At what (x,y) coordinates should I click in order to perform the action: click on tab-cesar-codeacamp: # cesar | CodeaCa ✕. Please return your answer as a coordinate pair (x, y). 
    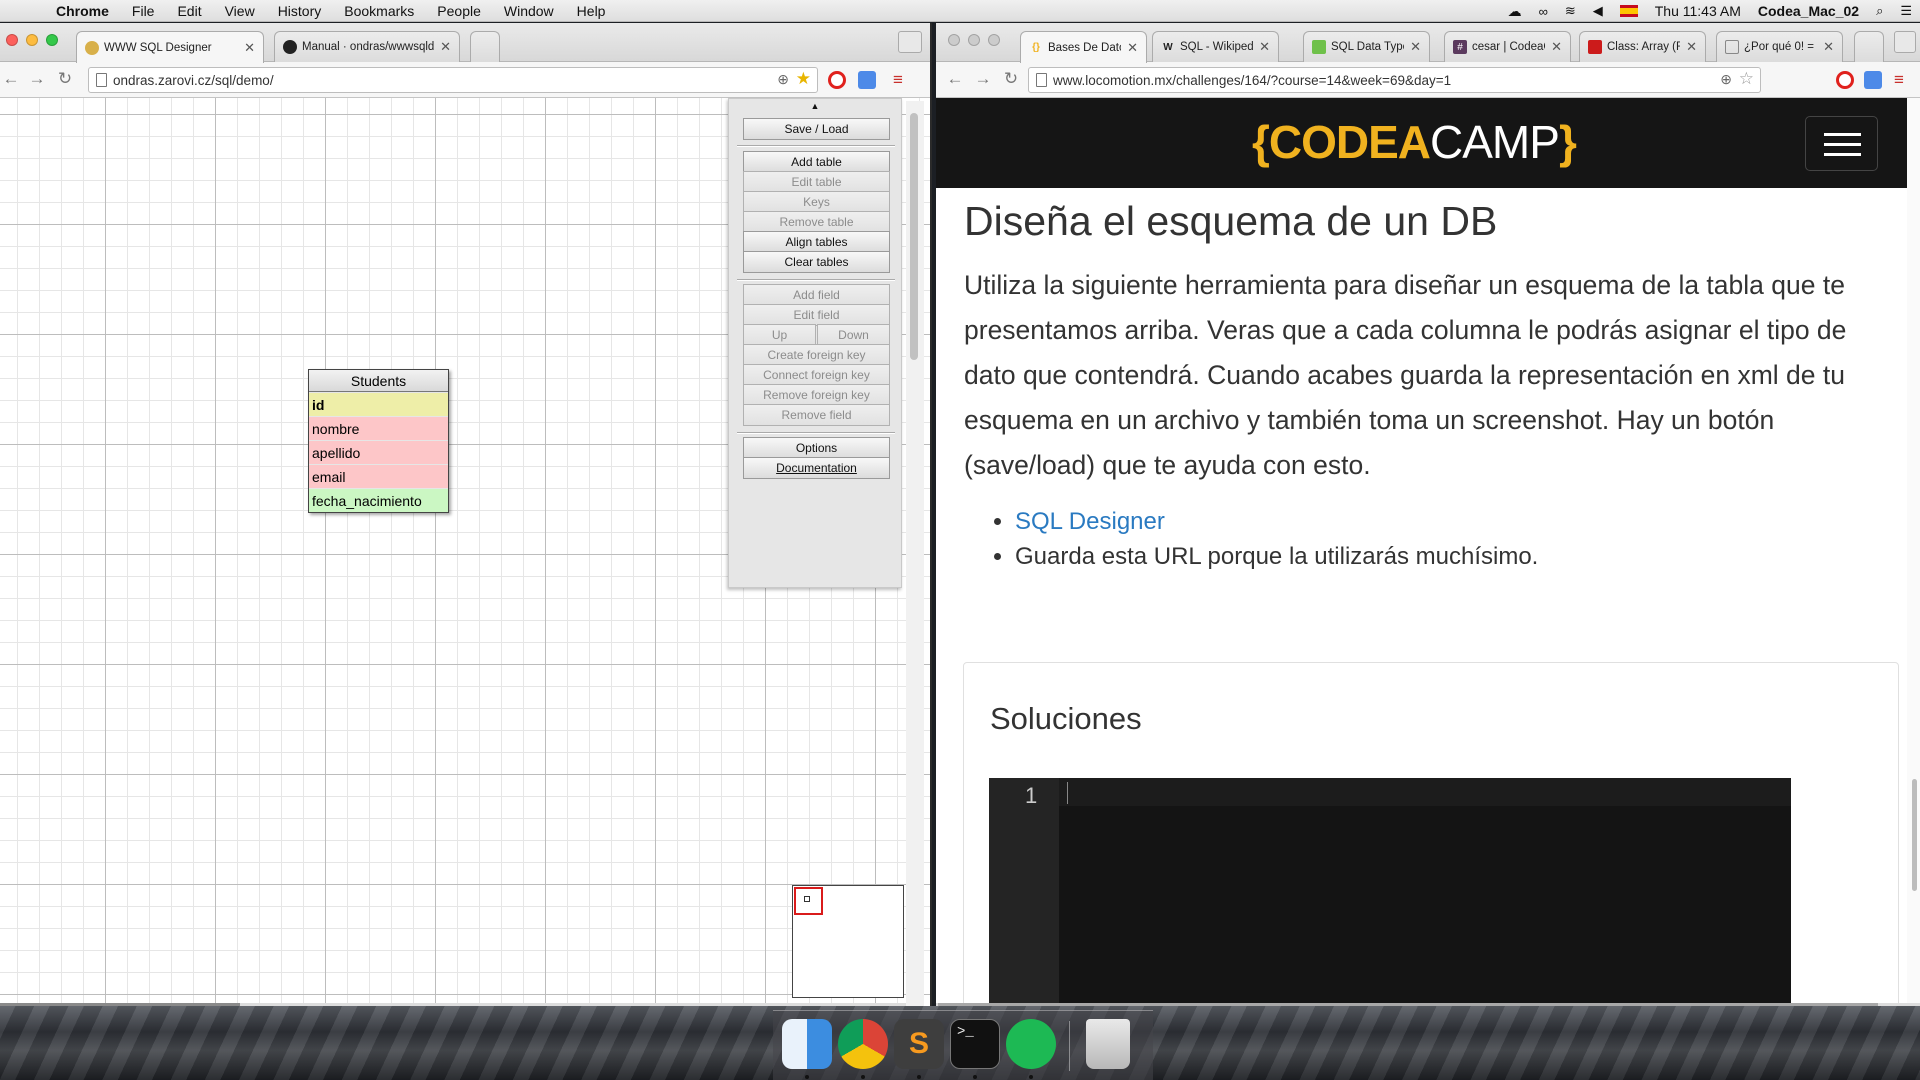
    Looking at the image, I should click on (1507, 46).